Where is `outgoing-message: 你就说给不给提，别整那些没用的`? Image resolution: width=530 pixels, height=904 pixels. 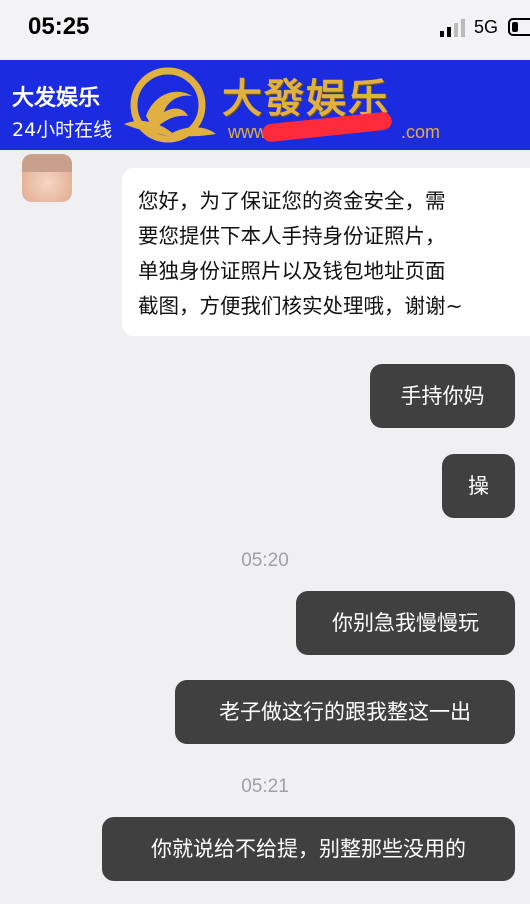
outgoing-message: 你就说给不给提，别整那些没用的 is located at coordinates (308, 849).